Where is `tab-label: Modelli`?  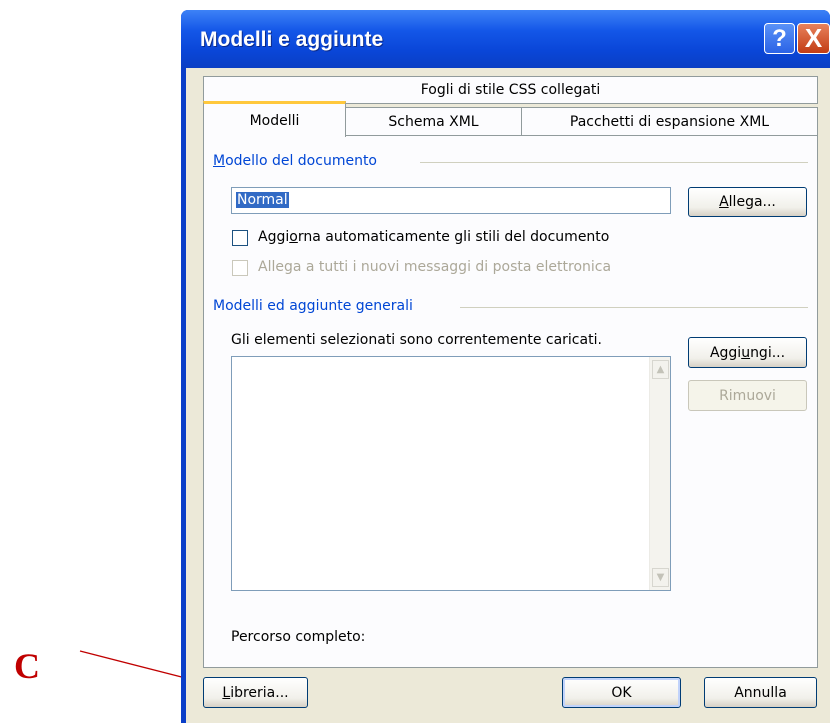 tab-label: Modelli is located at coordinates (274, 120).